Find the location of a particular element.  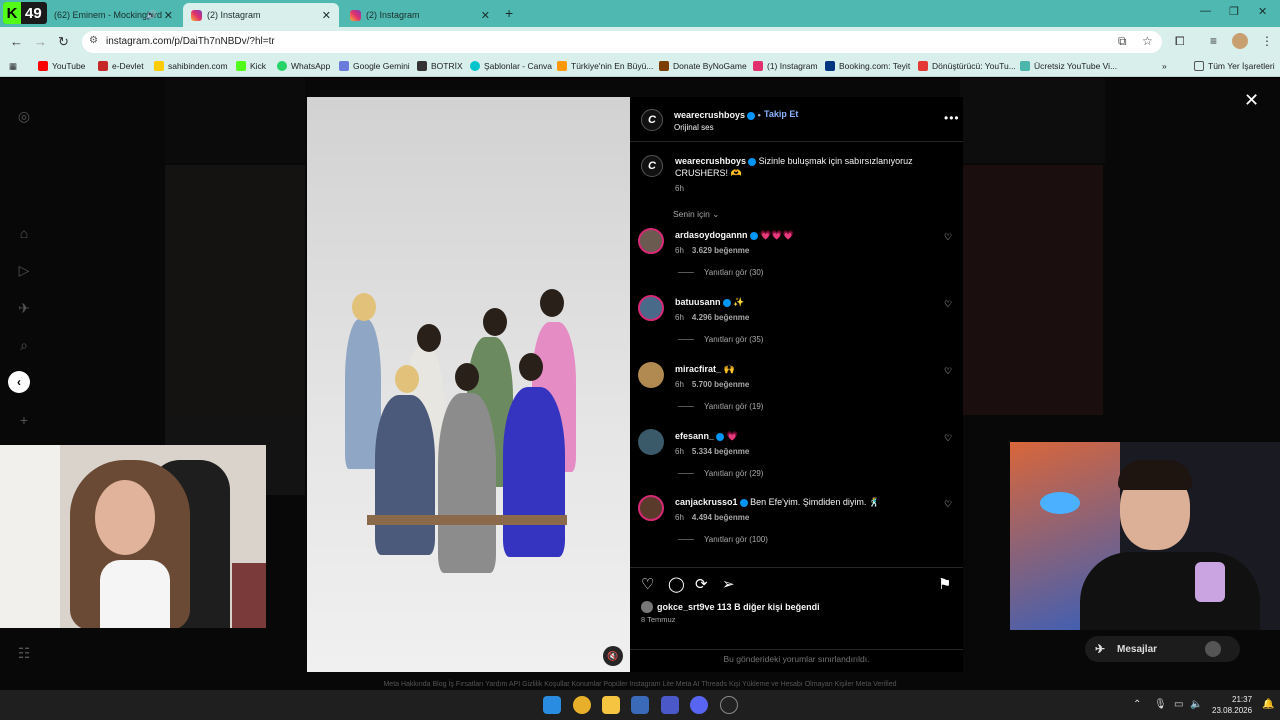

commenter-username: miracfirat_ 🙌 is located at coordinates (705, 369).